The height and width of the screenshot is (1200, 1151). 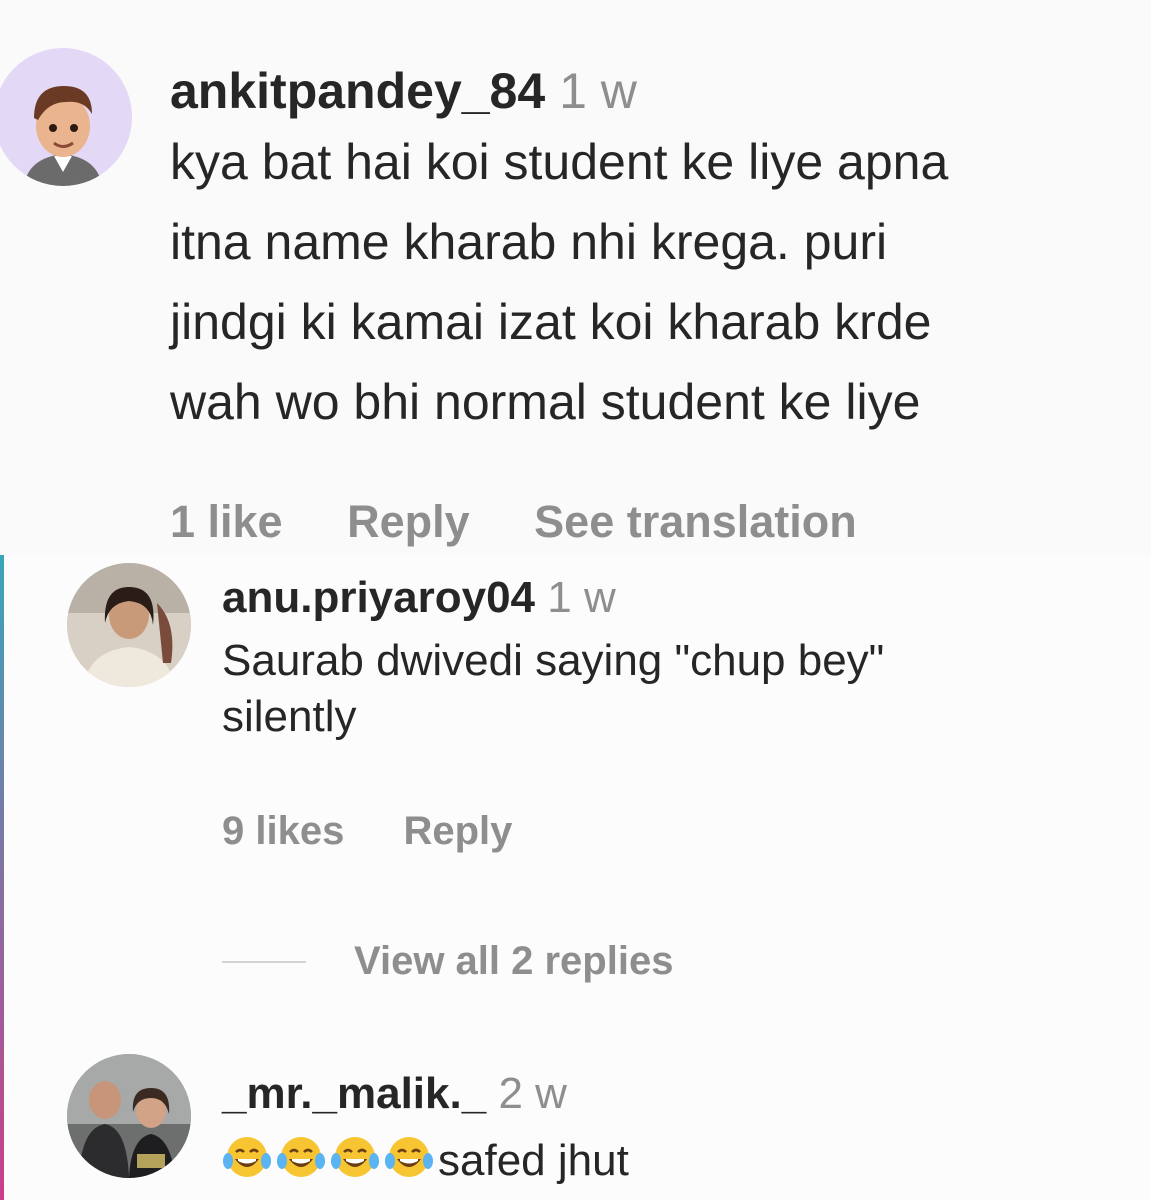 I want to click on comment-line: silently, so click(x=289, y=716).